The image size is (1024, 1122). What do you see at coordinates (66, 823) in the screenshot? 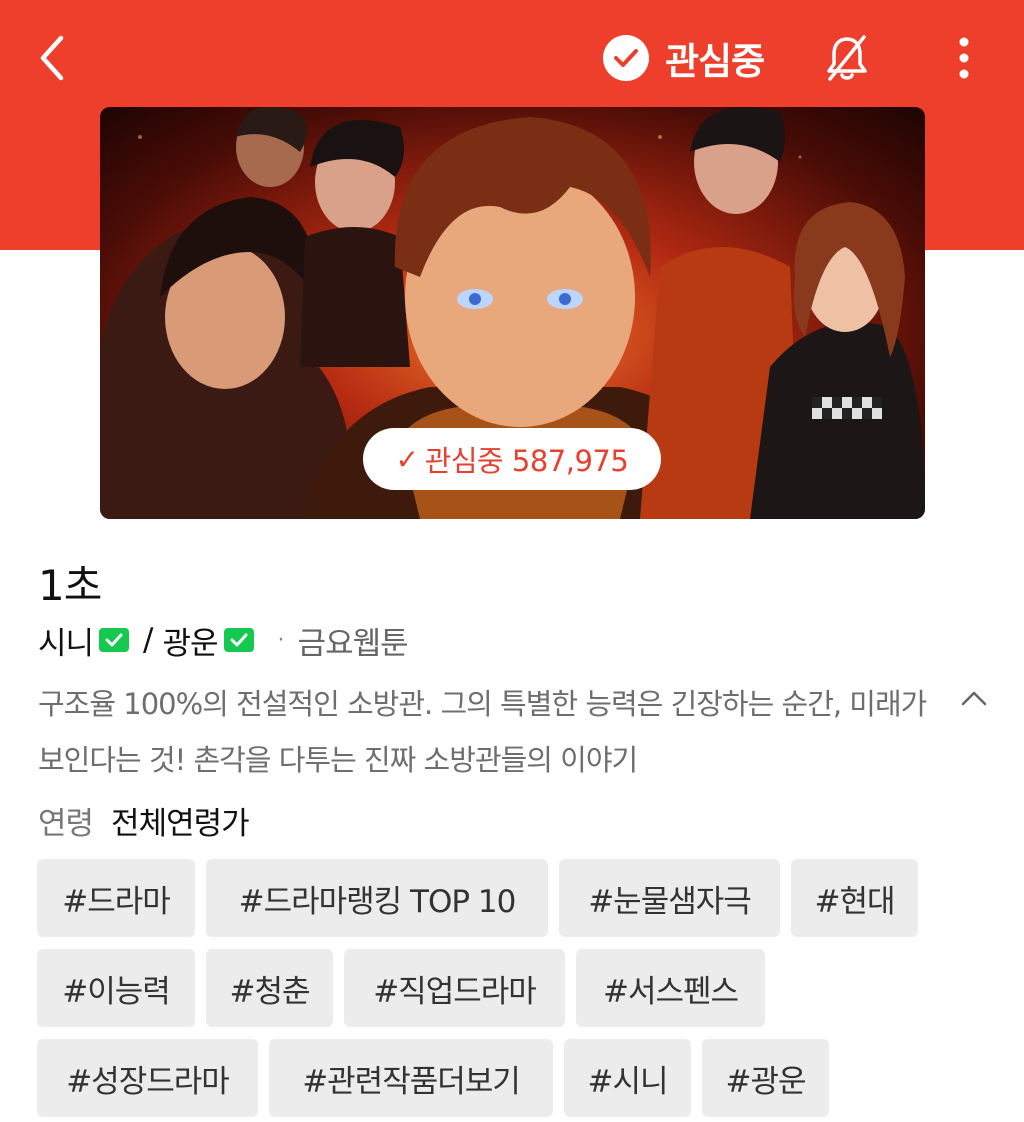
I see `age-label: 연령` at bounding box center [66, 823].